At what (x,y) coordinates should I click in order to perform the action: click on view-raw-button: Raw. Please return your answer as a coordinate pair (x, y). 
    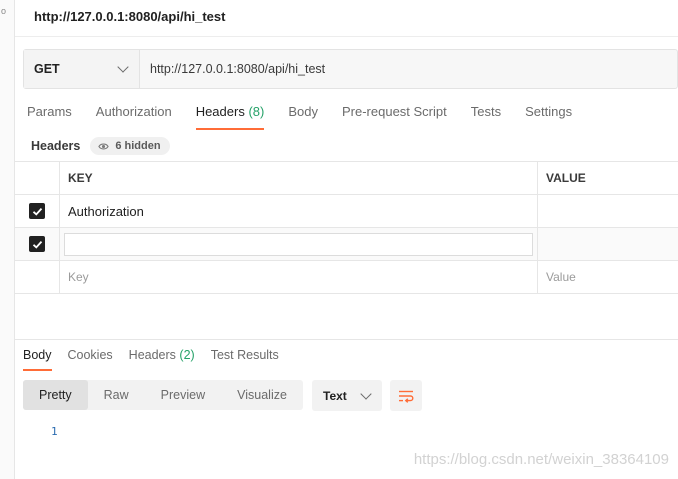
    Looking at the image, I should click on (116, 395).